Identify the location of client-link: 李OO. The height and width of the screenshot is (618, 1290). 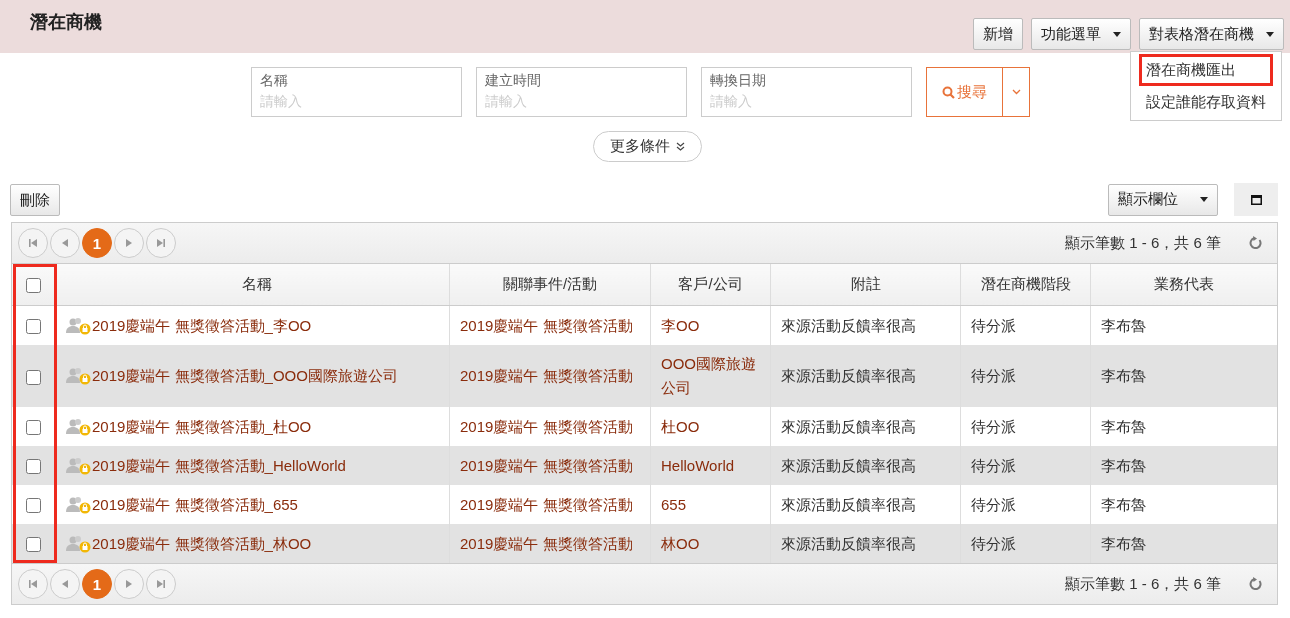
(710, 325).